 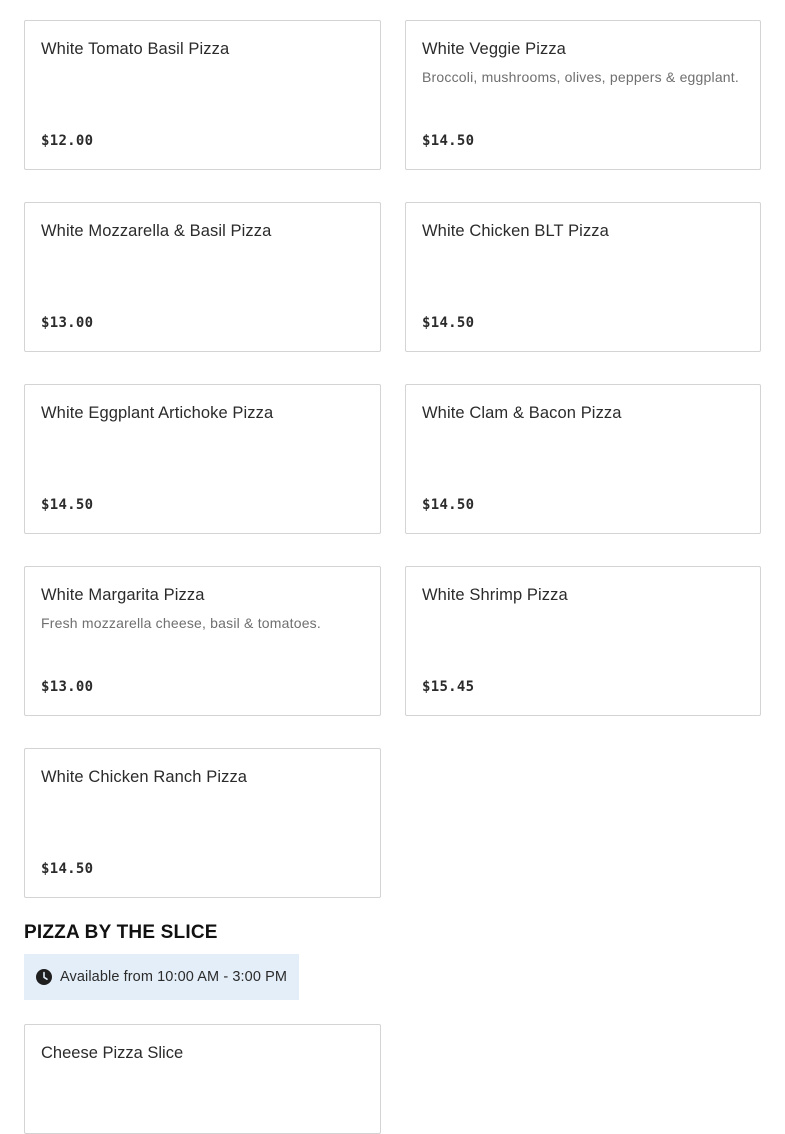 I want to click on menu-item-card: White Chicken Ranch Pizza $14.50, so click(x=202, y=823).